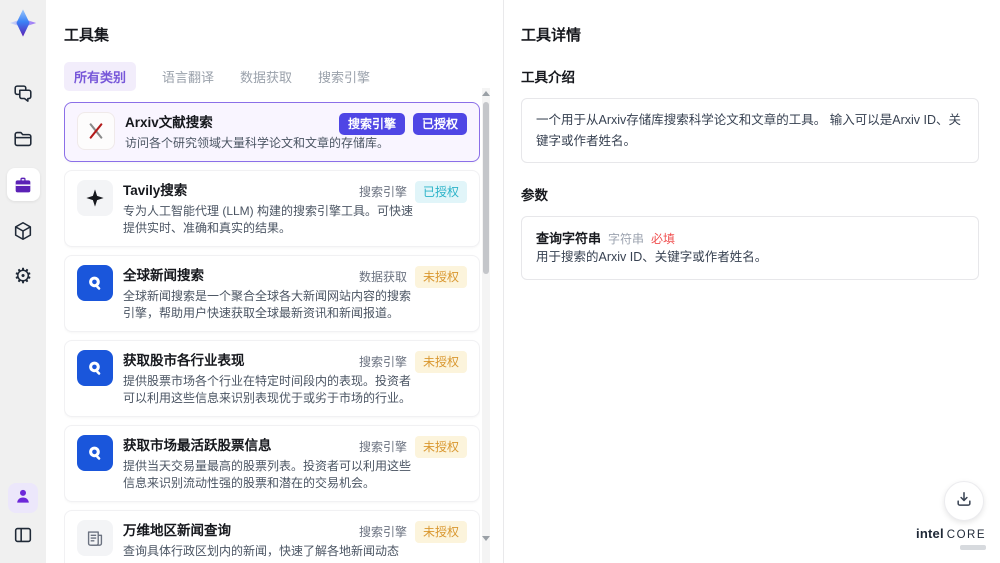  Describe the element at coordinates (266, 76) in the screenshot. I see `tab-data-acquisition: 数据获取` at that location.